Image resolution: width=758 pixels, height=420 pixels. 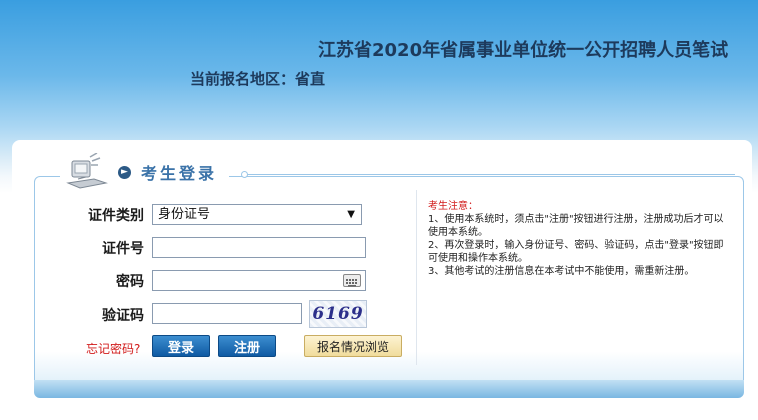 What do you see at coordinates (353, 346) in the screenshot?
I see `browse-registration-button: 报名情况浏览` at bounding box center [353, 346].